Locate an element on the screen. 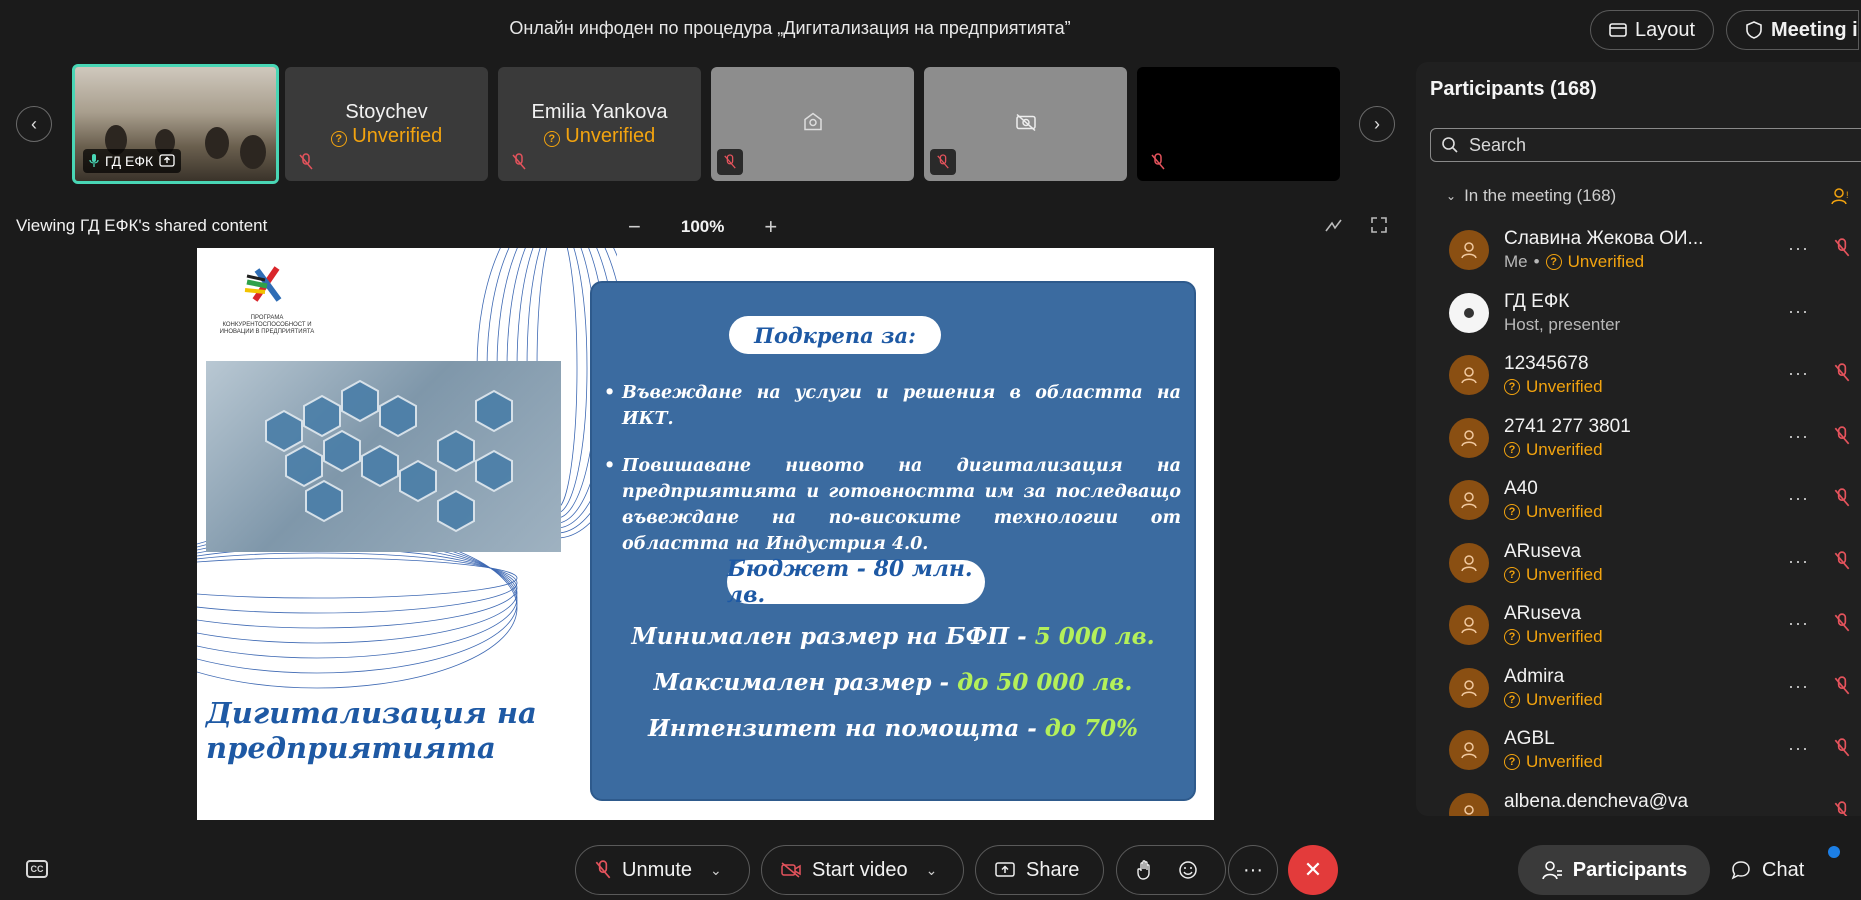 This screenshot has height=900, width=1861. close-icon: ✕ is located at coordinates (1313, 869).